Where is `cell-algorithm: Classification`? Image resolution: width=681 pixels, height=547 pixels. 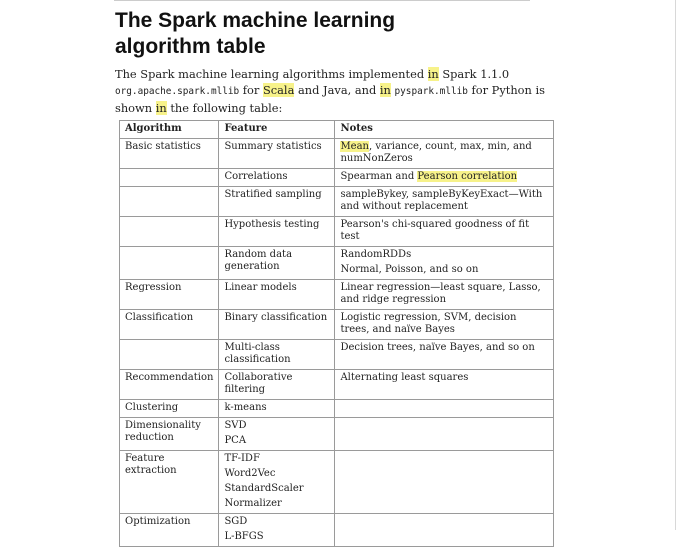
cell-algorithm: Classification is located at coordinates (169, 324).